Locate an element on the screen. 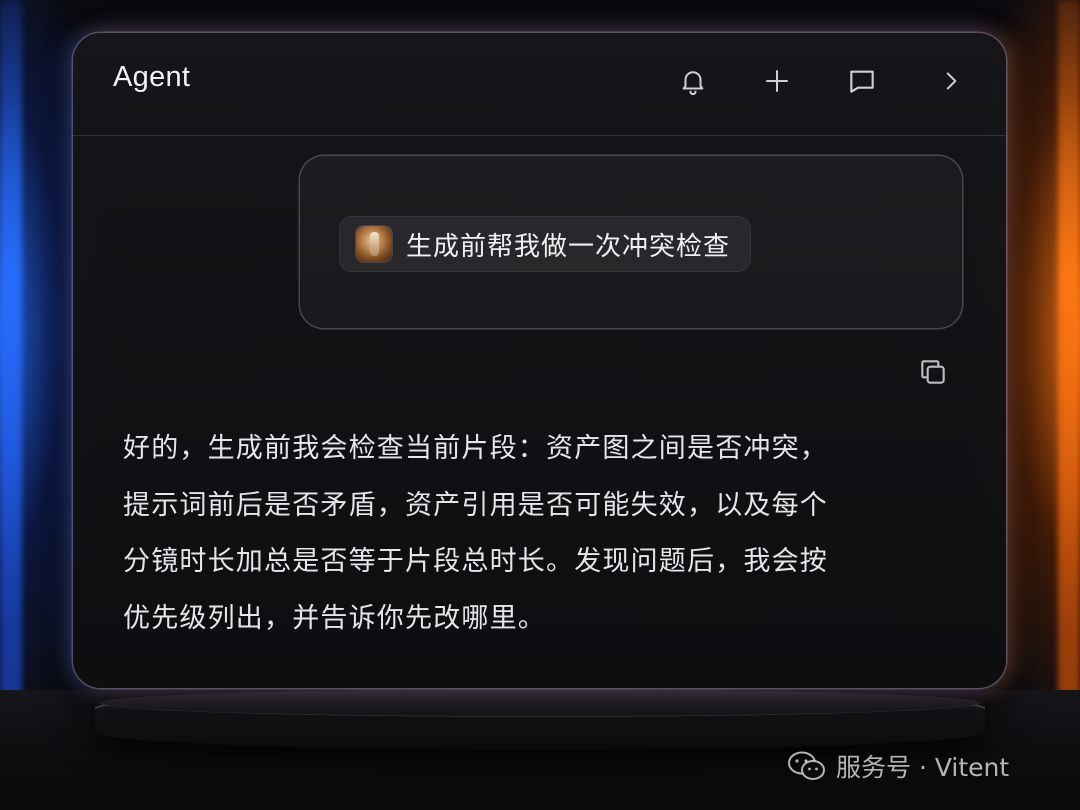 The height and width of the screenshot is (810, 1080). blue-light-strip is located at coordinates (11, 350).